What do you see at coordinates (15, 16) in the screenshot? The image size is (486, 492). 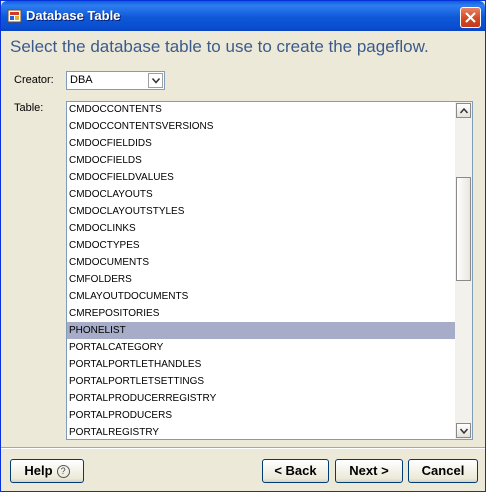 I see `app-icon` at bounding box center [15, 16].